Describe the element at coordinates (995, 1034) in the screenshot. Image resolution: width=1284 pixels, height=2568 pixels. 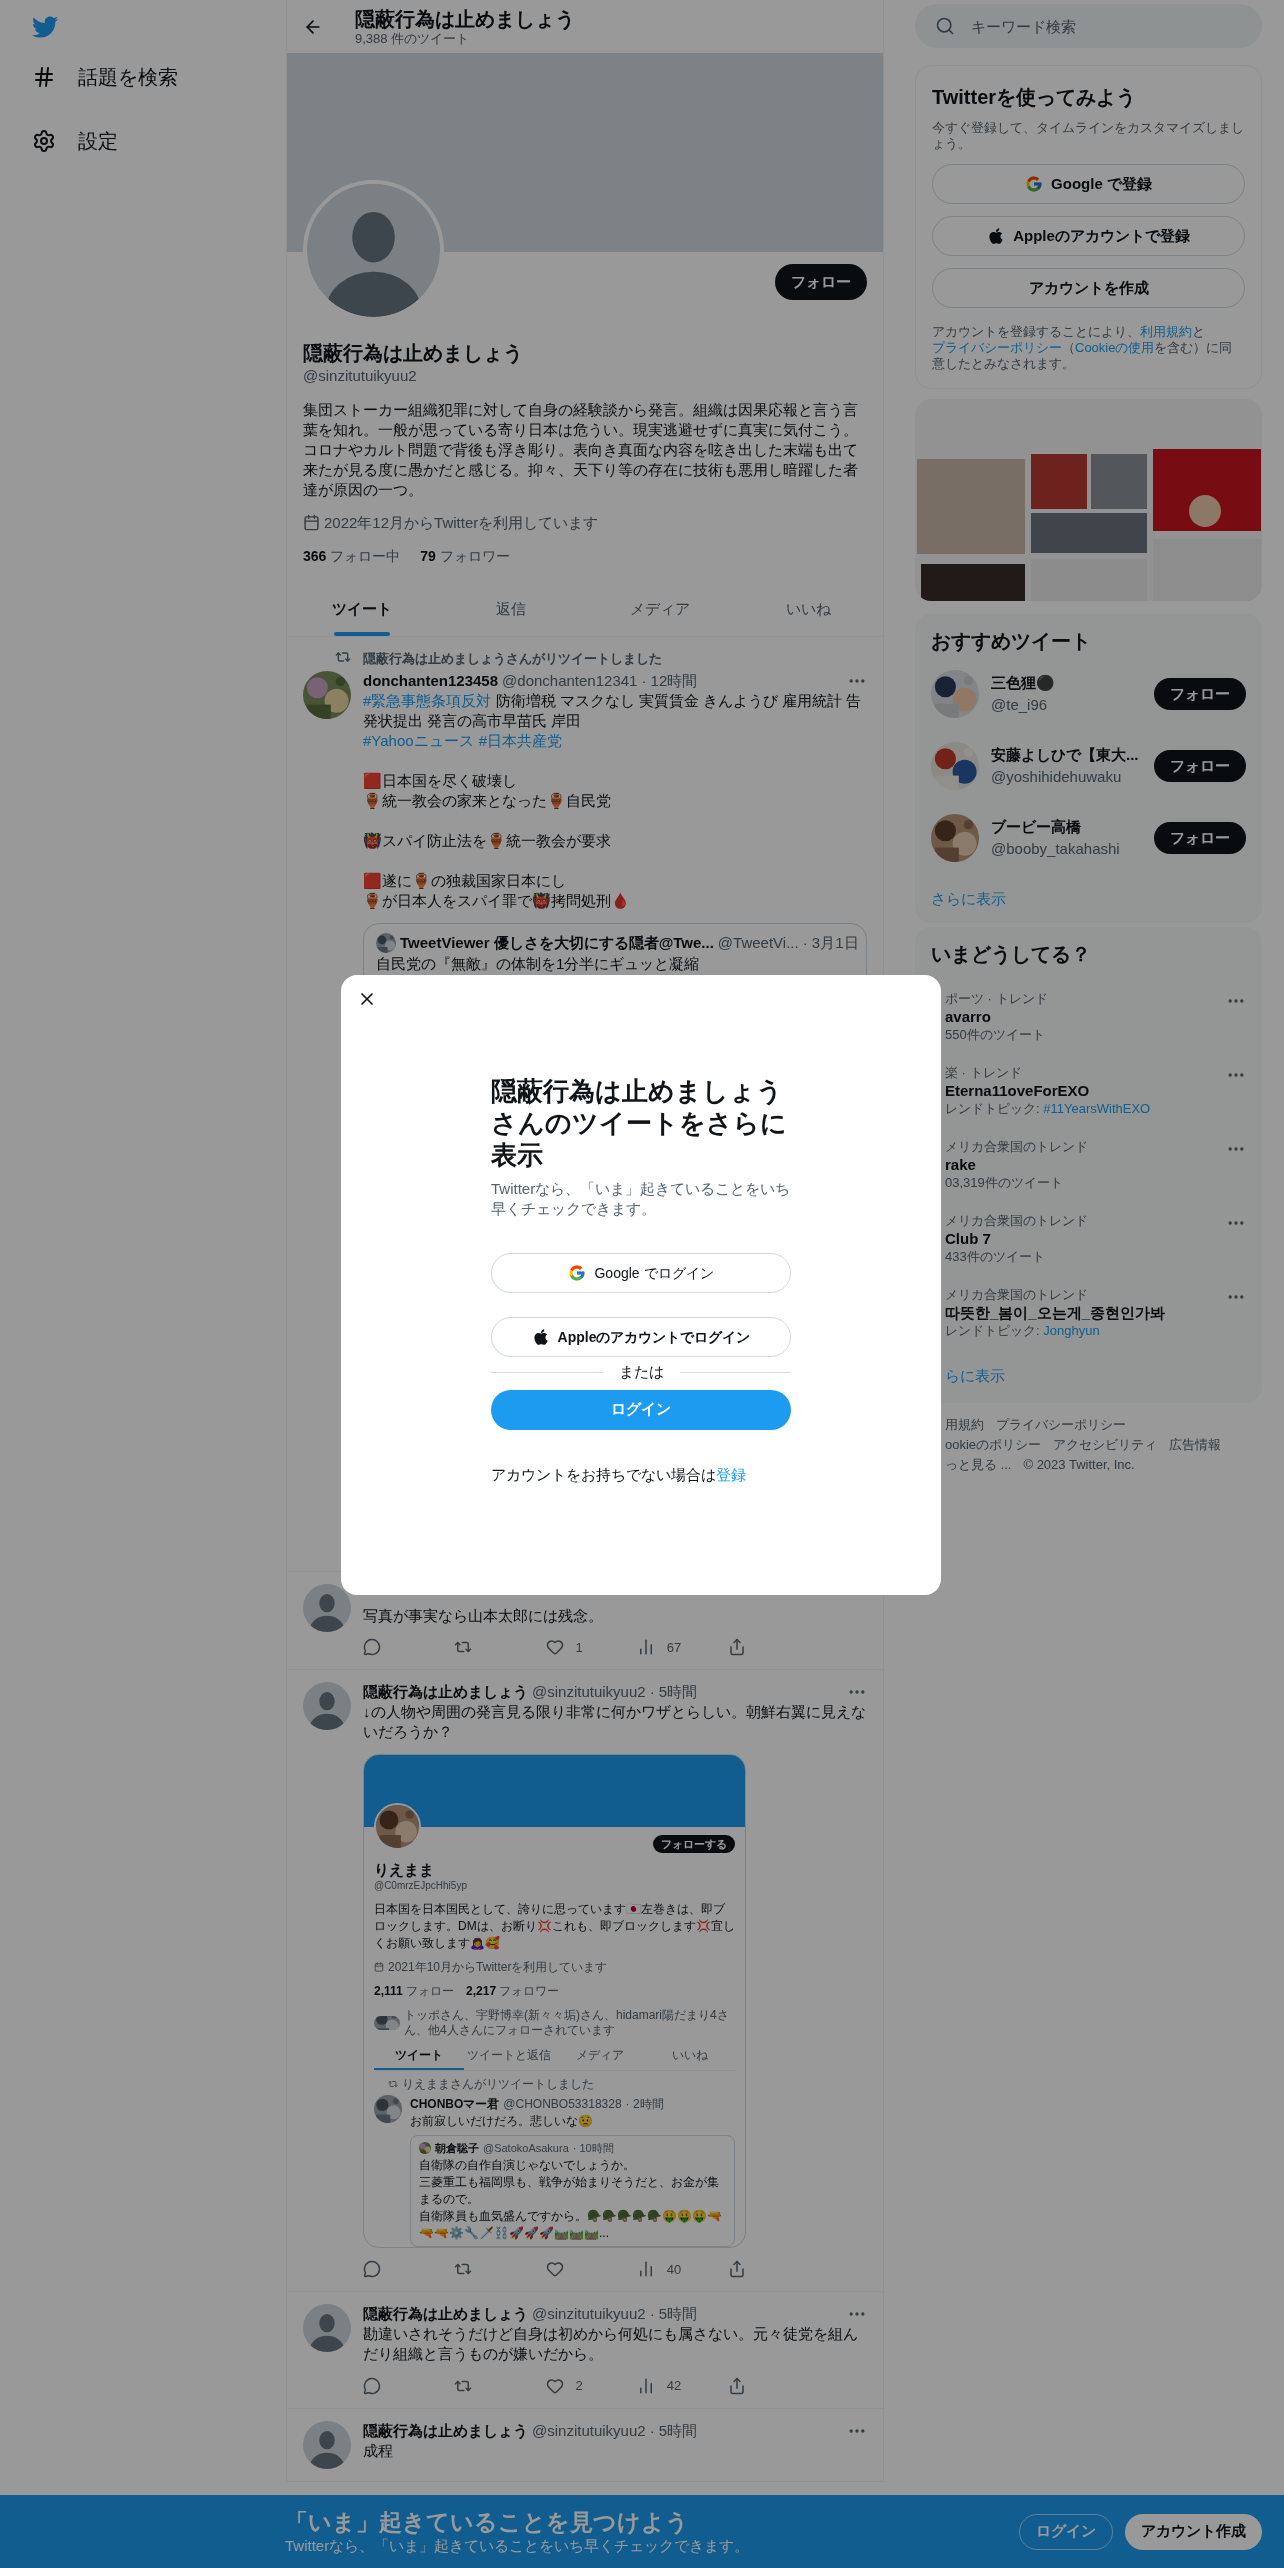
I see `trend-meta: 550件のツイート` at that location.